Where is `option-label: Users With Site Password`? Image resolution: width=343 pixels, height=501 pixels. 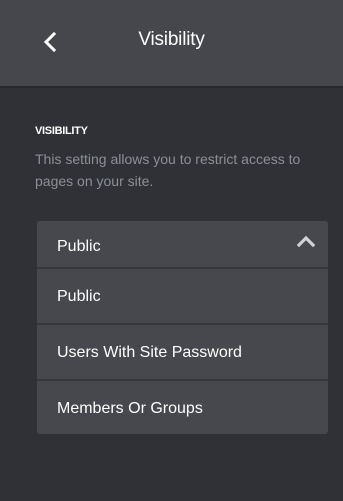
option-label: Users With Site Password is located at coordinates (149, 352).